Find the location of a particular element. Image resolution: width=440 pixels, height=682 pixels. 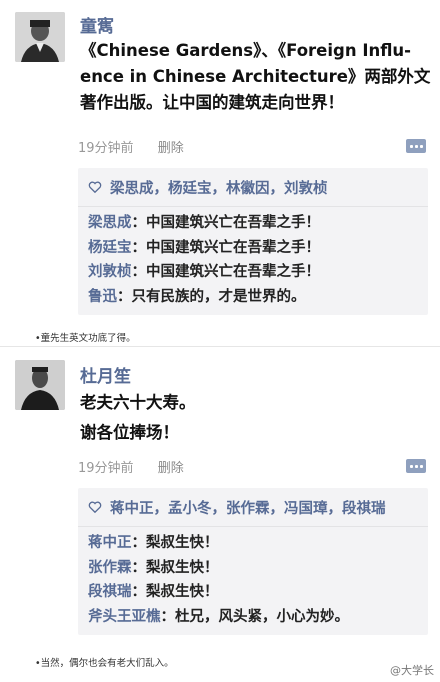

comment-author: 杨廷宝 is located at coordinates (110, 248).